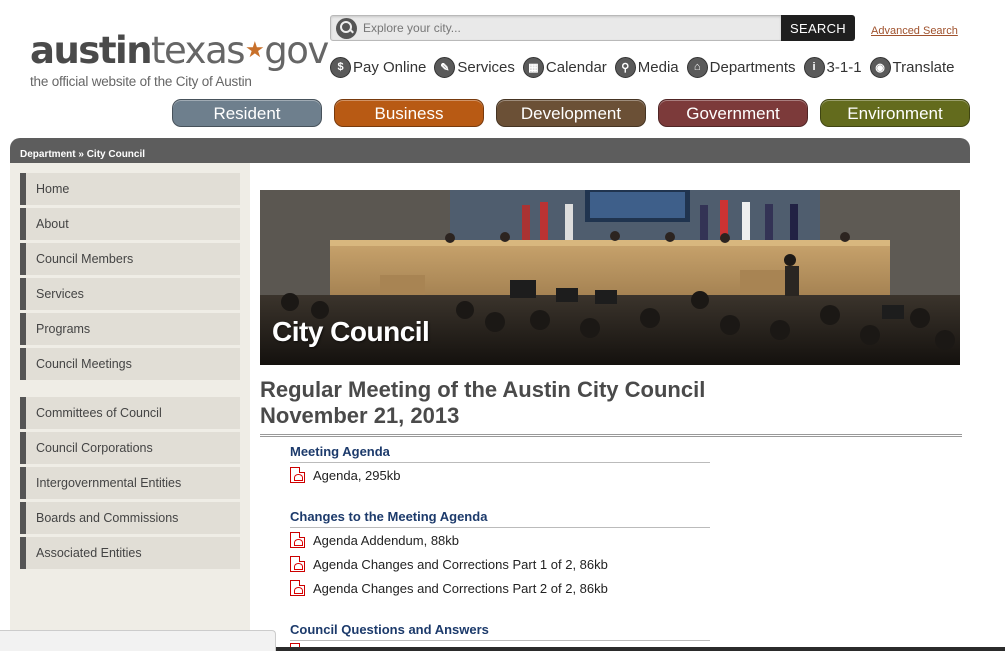 The height and width of the screenshot is (651, 1005). Describe the element at coordinates (895, 113) in the screenshot. I see `tab-environment: Environment` at that location.